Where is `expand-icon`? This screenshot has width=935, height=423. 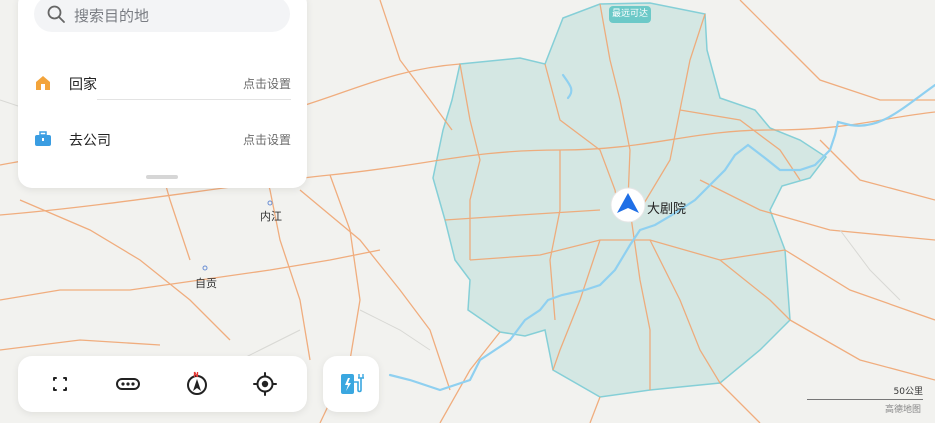 expand-icon is located at coordinates (60, 384).